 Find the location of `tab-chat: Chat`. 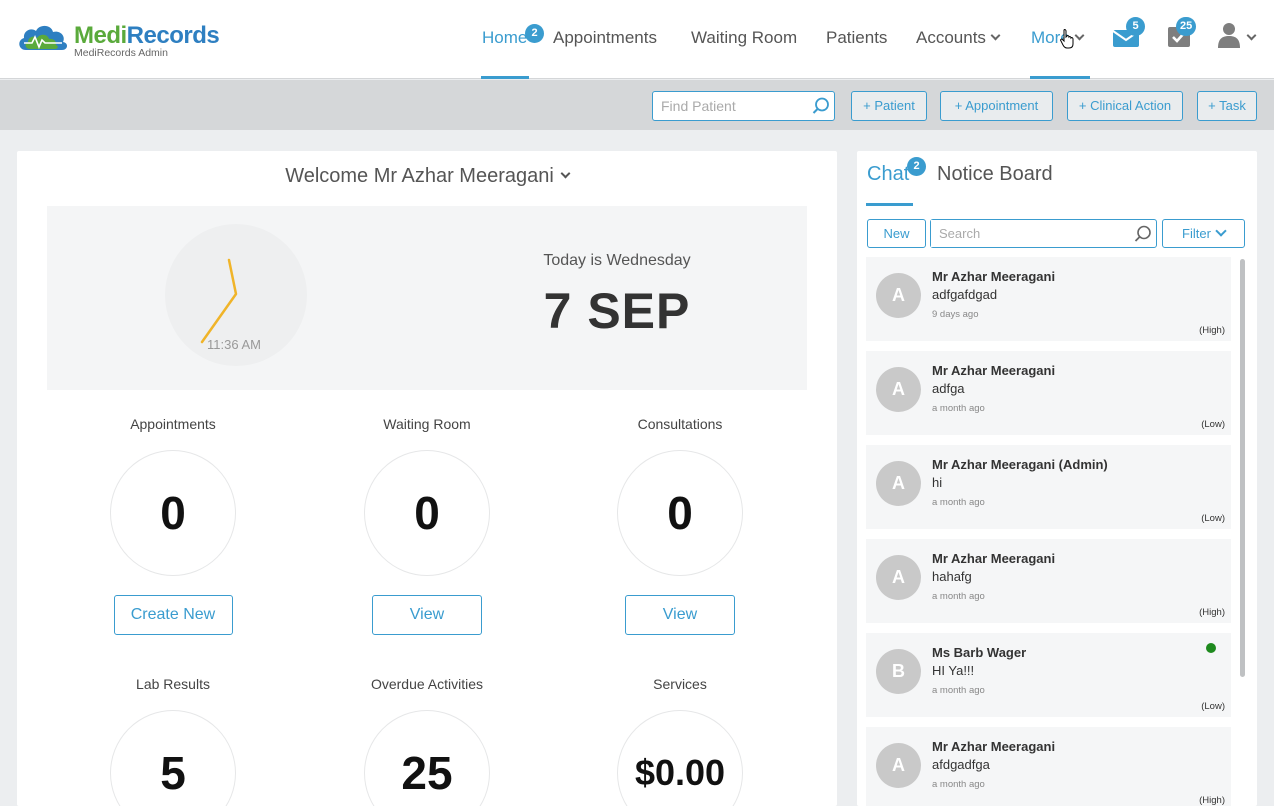

tab-chat: Chat is located at coordinates (888, 174).